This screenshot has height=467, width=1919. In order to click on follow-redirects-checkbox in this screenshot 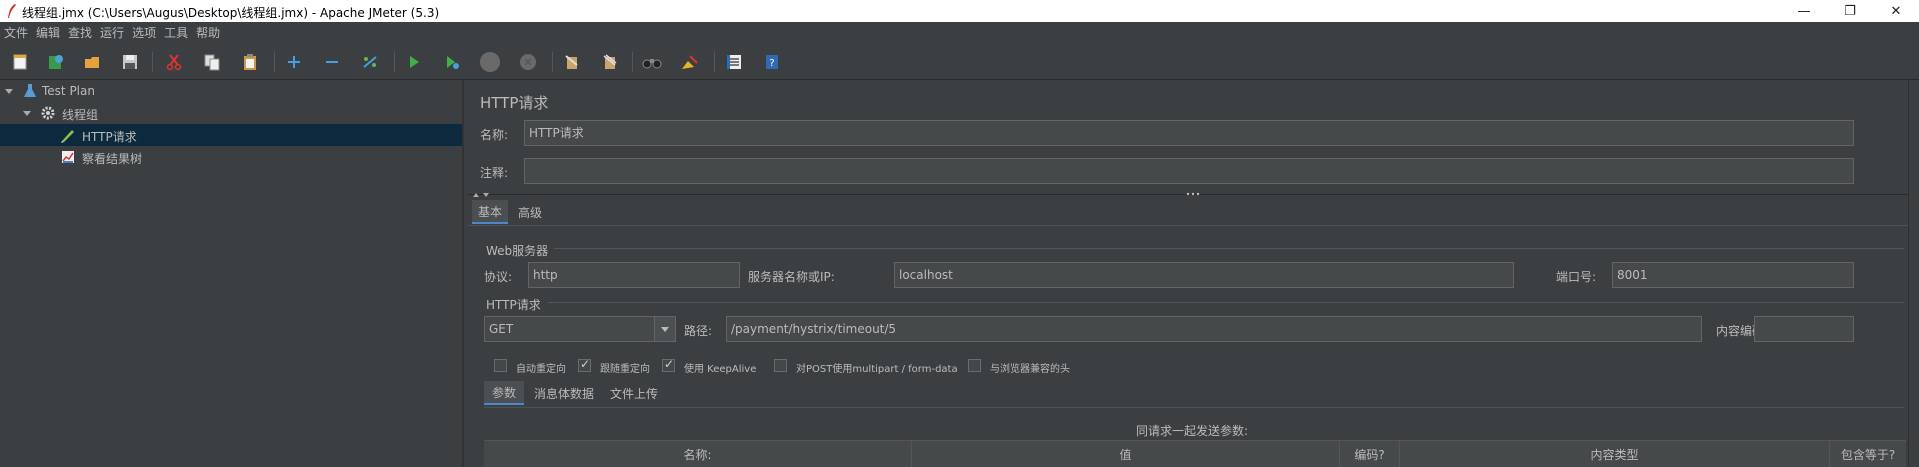, I will do `click(584, 364)`.